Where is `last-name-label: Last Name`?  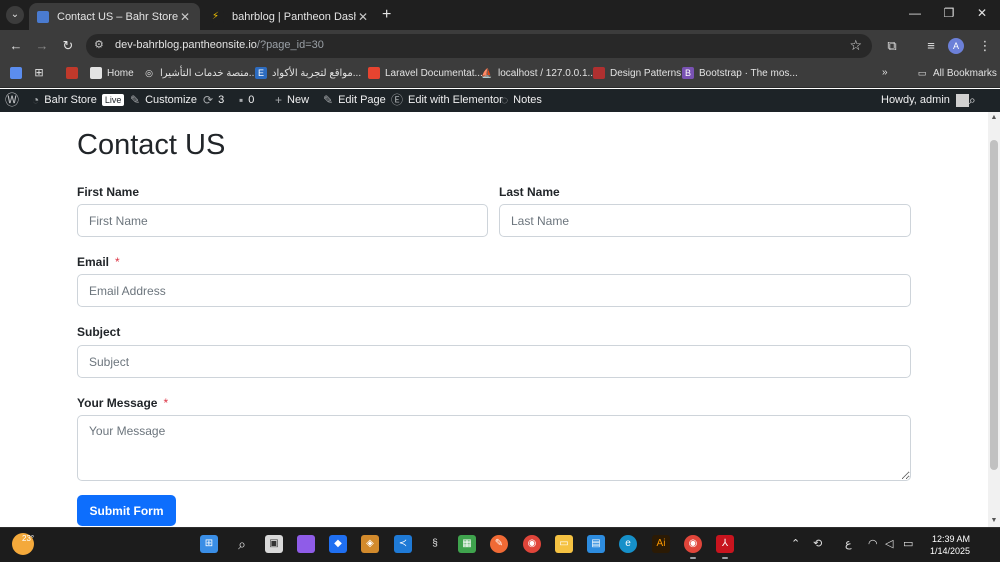 last-name-label: Last Name is located at coordinates (529, 192).